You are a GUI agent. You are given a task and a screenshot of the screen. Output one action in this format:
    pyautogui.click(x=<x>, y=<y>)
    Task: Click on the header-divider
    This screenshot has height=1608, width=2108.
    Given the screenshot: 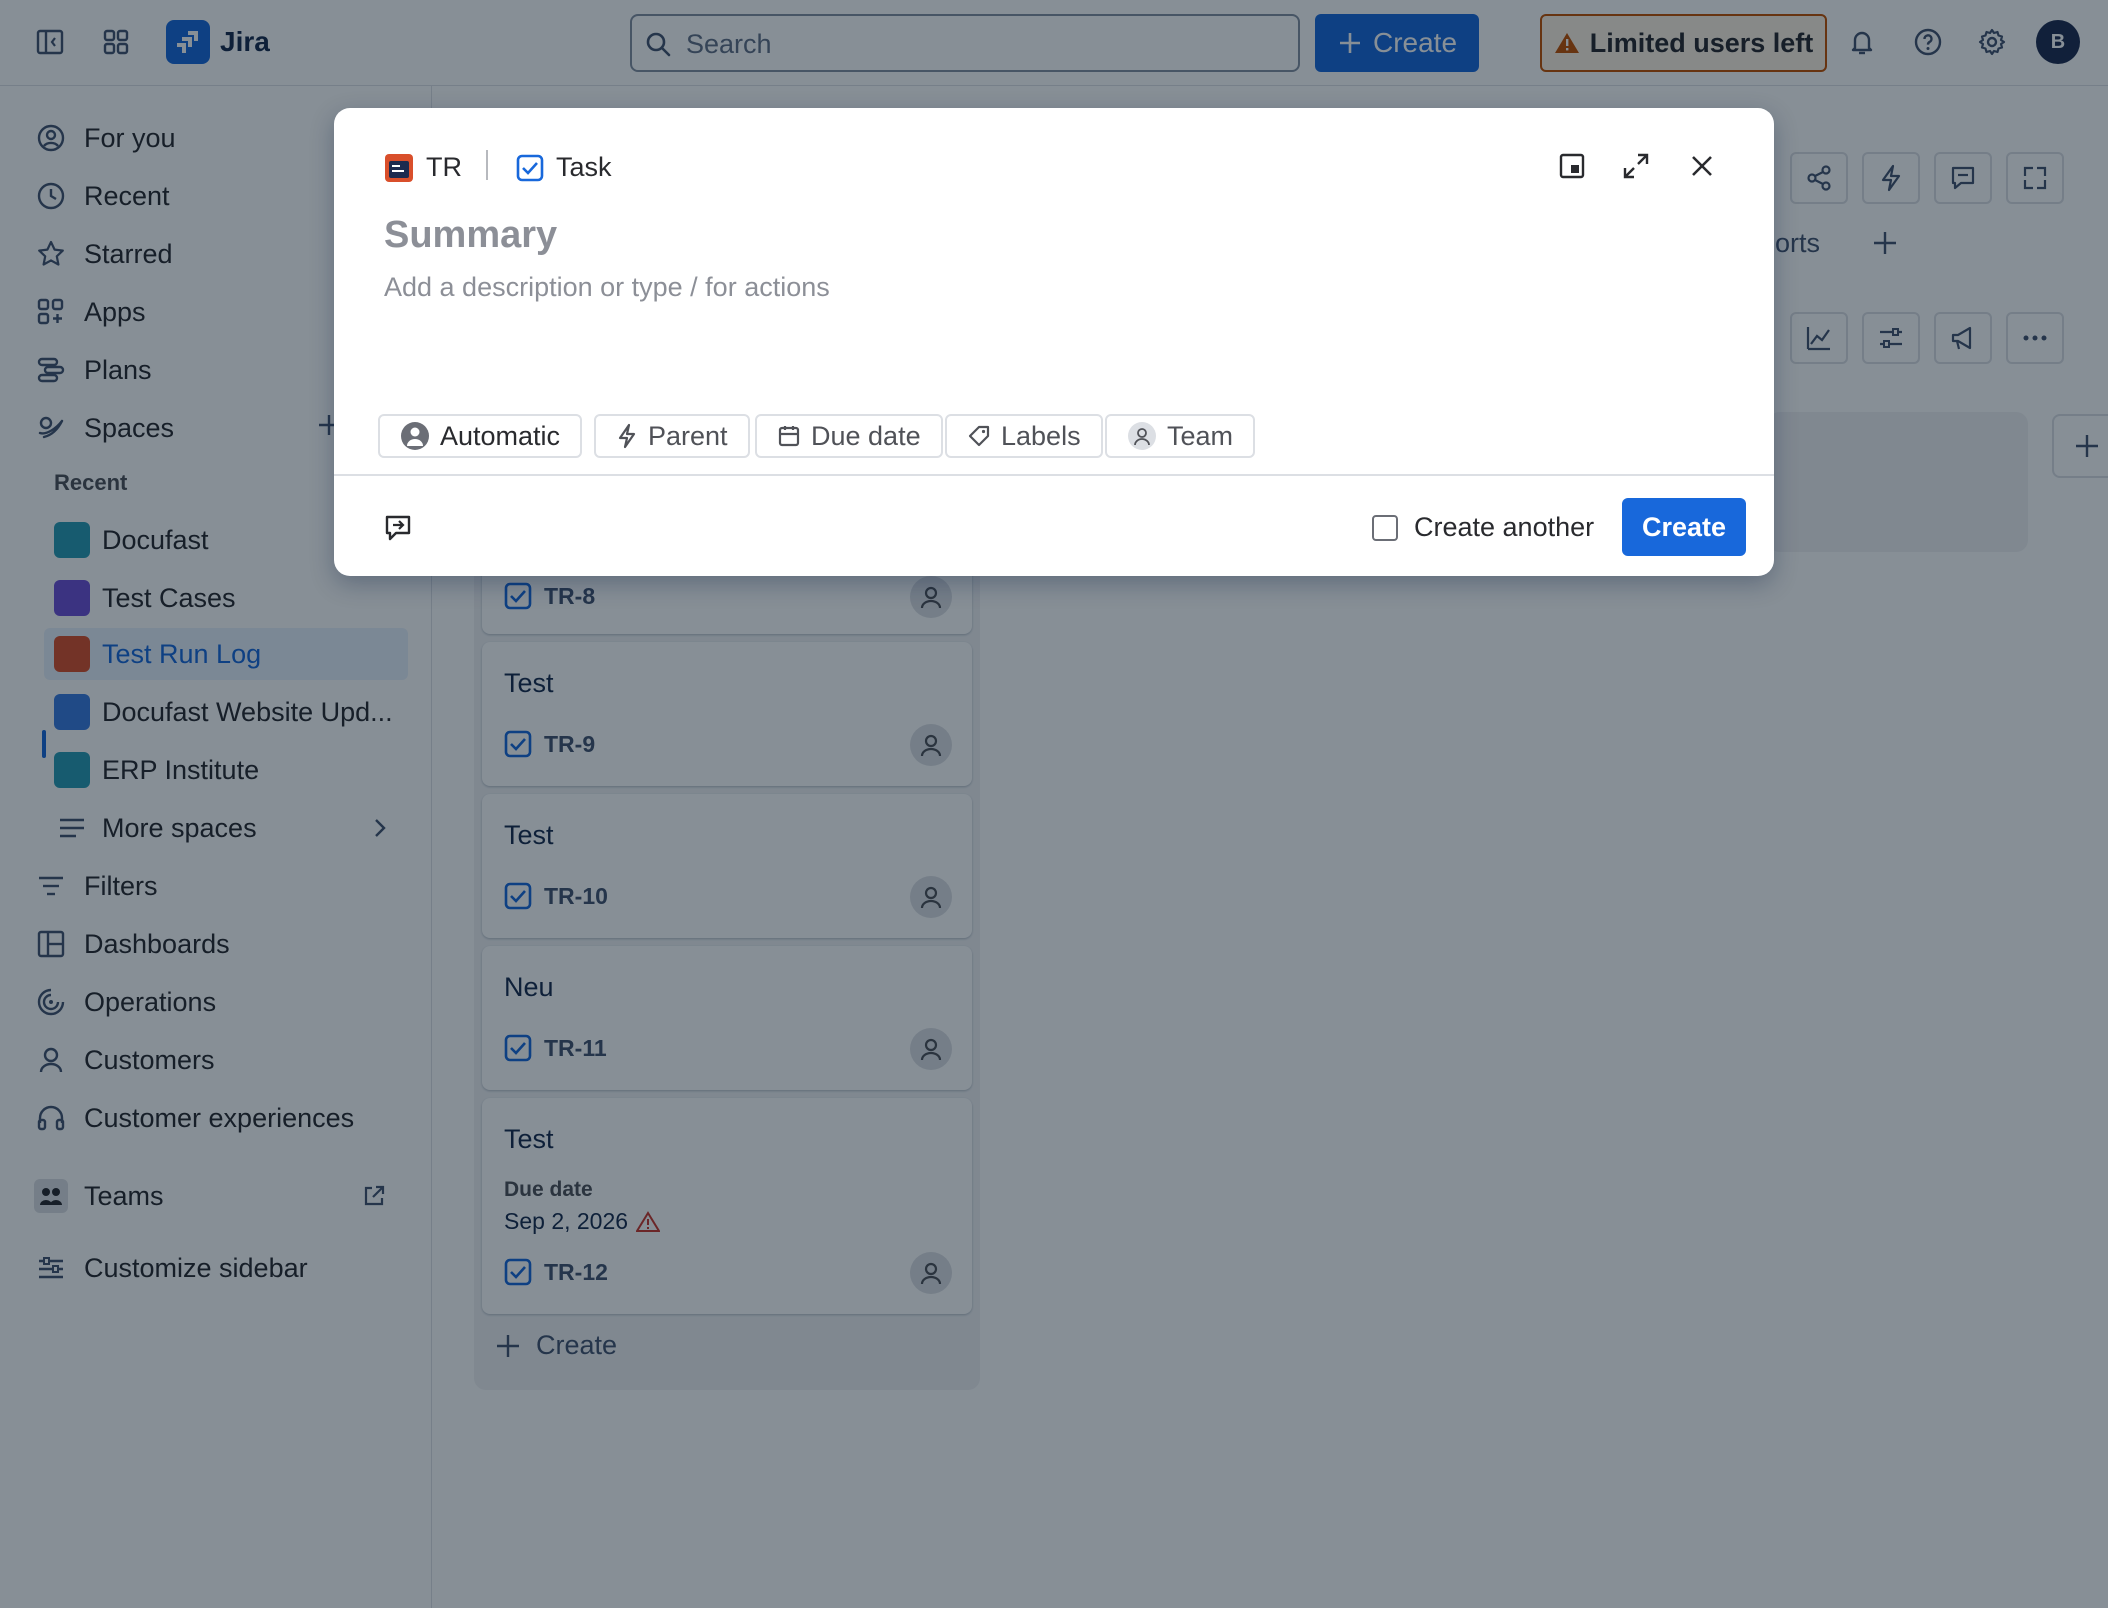 What is the action you would take?
    pyautogui.click(x=487, y=165)
    